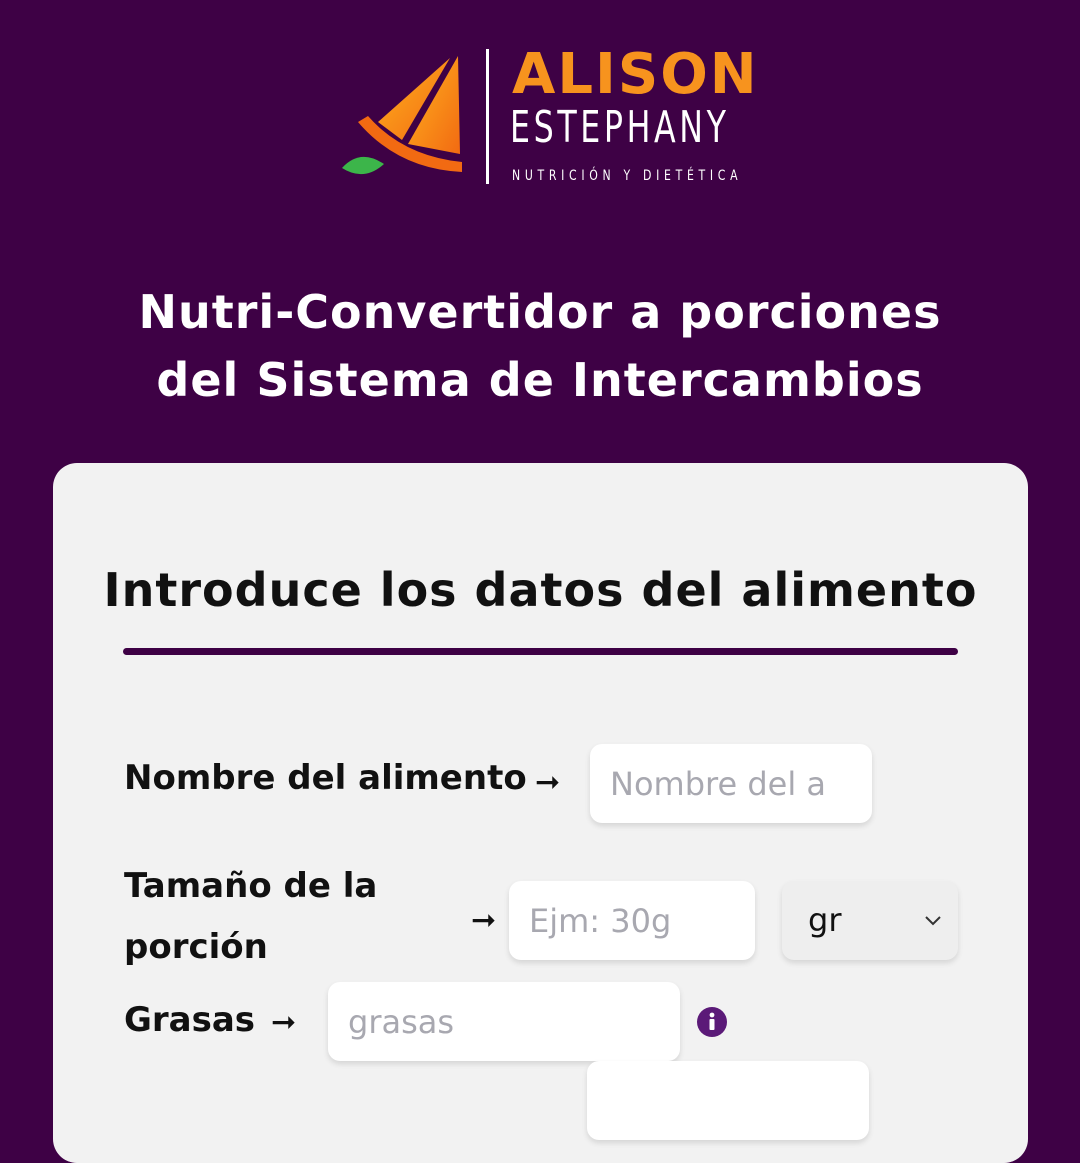 This screenshot has height=1163, width=1080. What do you see at coordinates (548, 782) in the screenshot?
I see `food-name-arrow-icon: ➞` at bounding box center [548, 782].